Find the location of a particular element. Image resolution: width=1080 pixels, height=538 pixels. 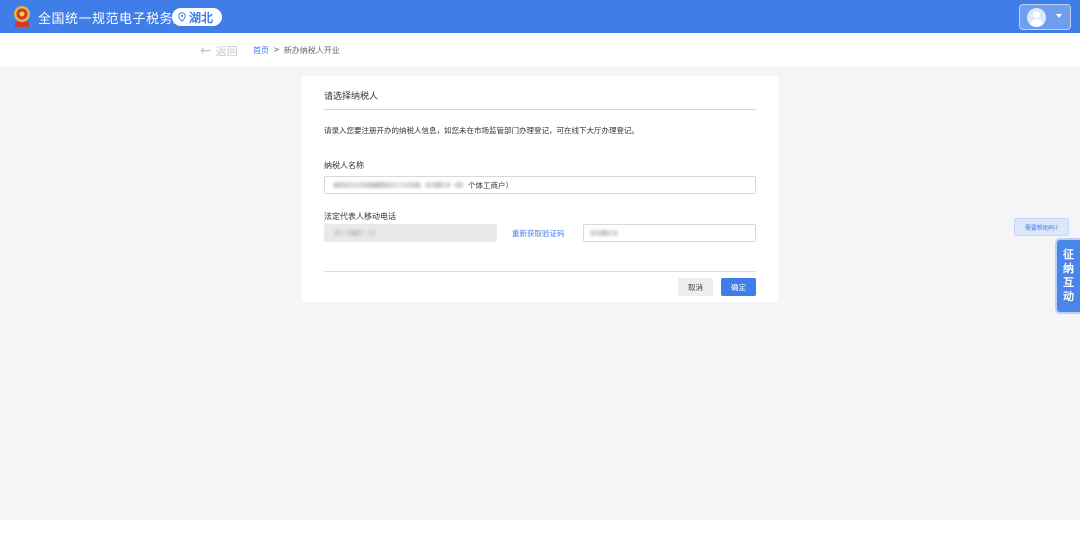

taxpayer-name-field: 个体工商户） is located at coordinates (540, 185).